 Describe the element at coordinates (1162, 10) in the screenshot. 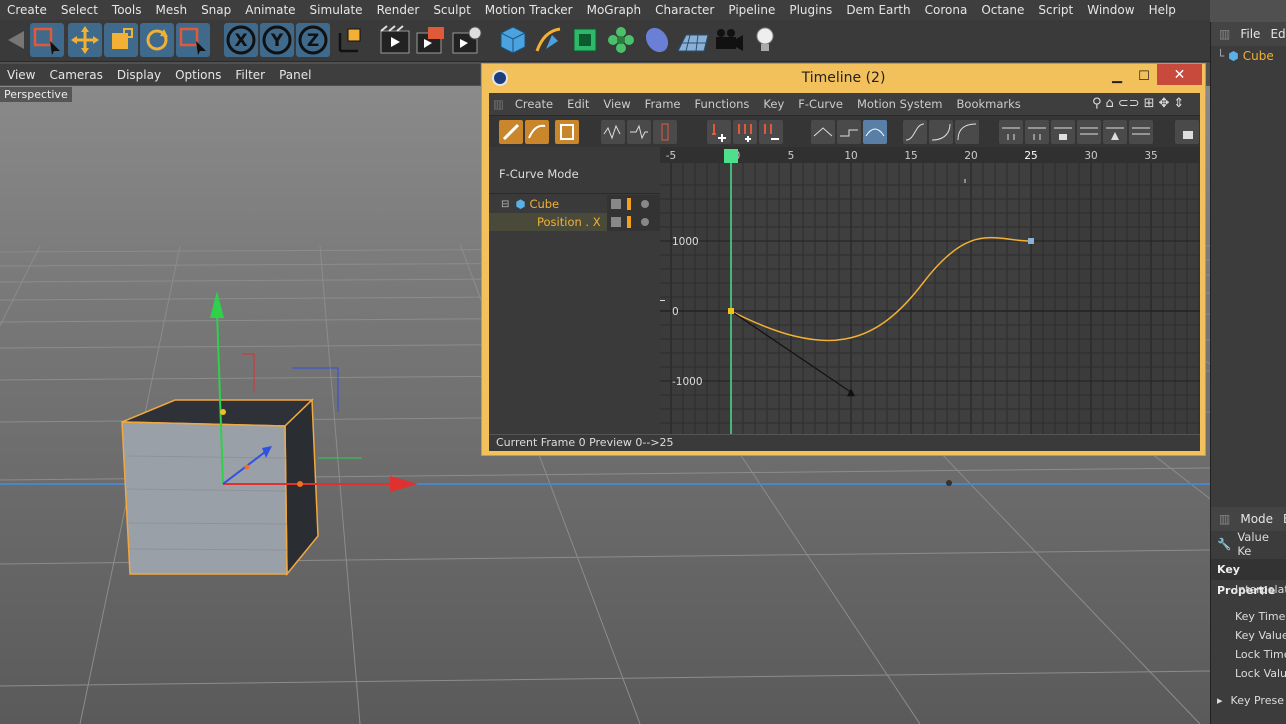

I see `menu-help: Help` at that location.